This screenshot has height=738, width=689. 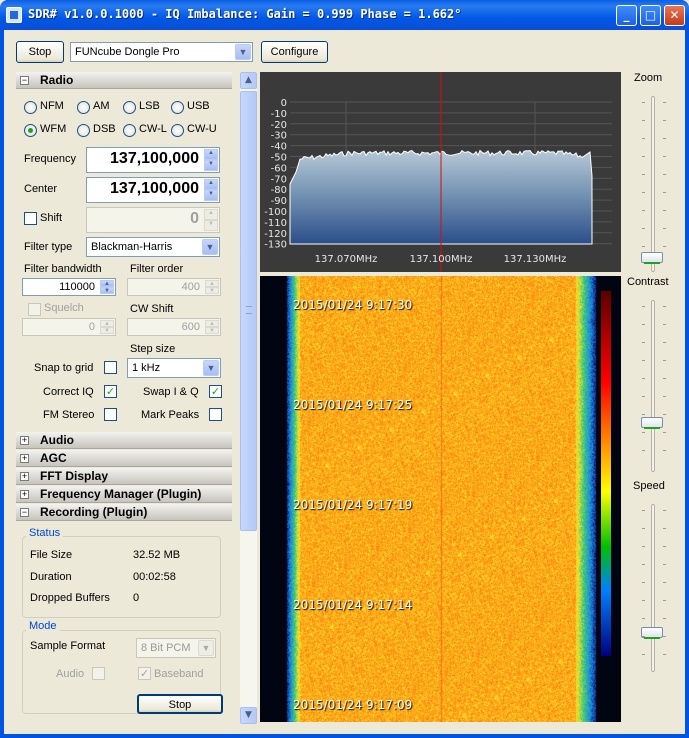 What do you see at coordinates (30, 218) in the screenshot?
I see `shift-checkbox` at bounding box center [30, 218].